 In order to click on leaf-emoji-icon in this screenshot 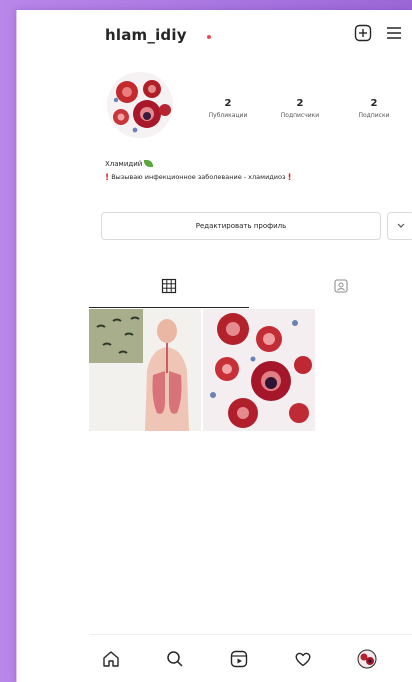, I will do `click(149, 163)`.